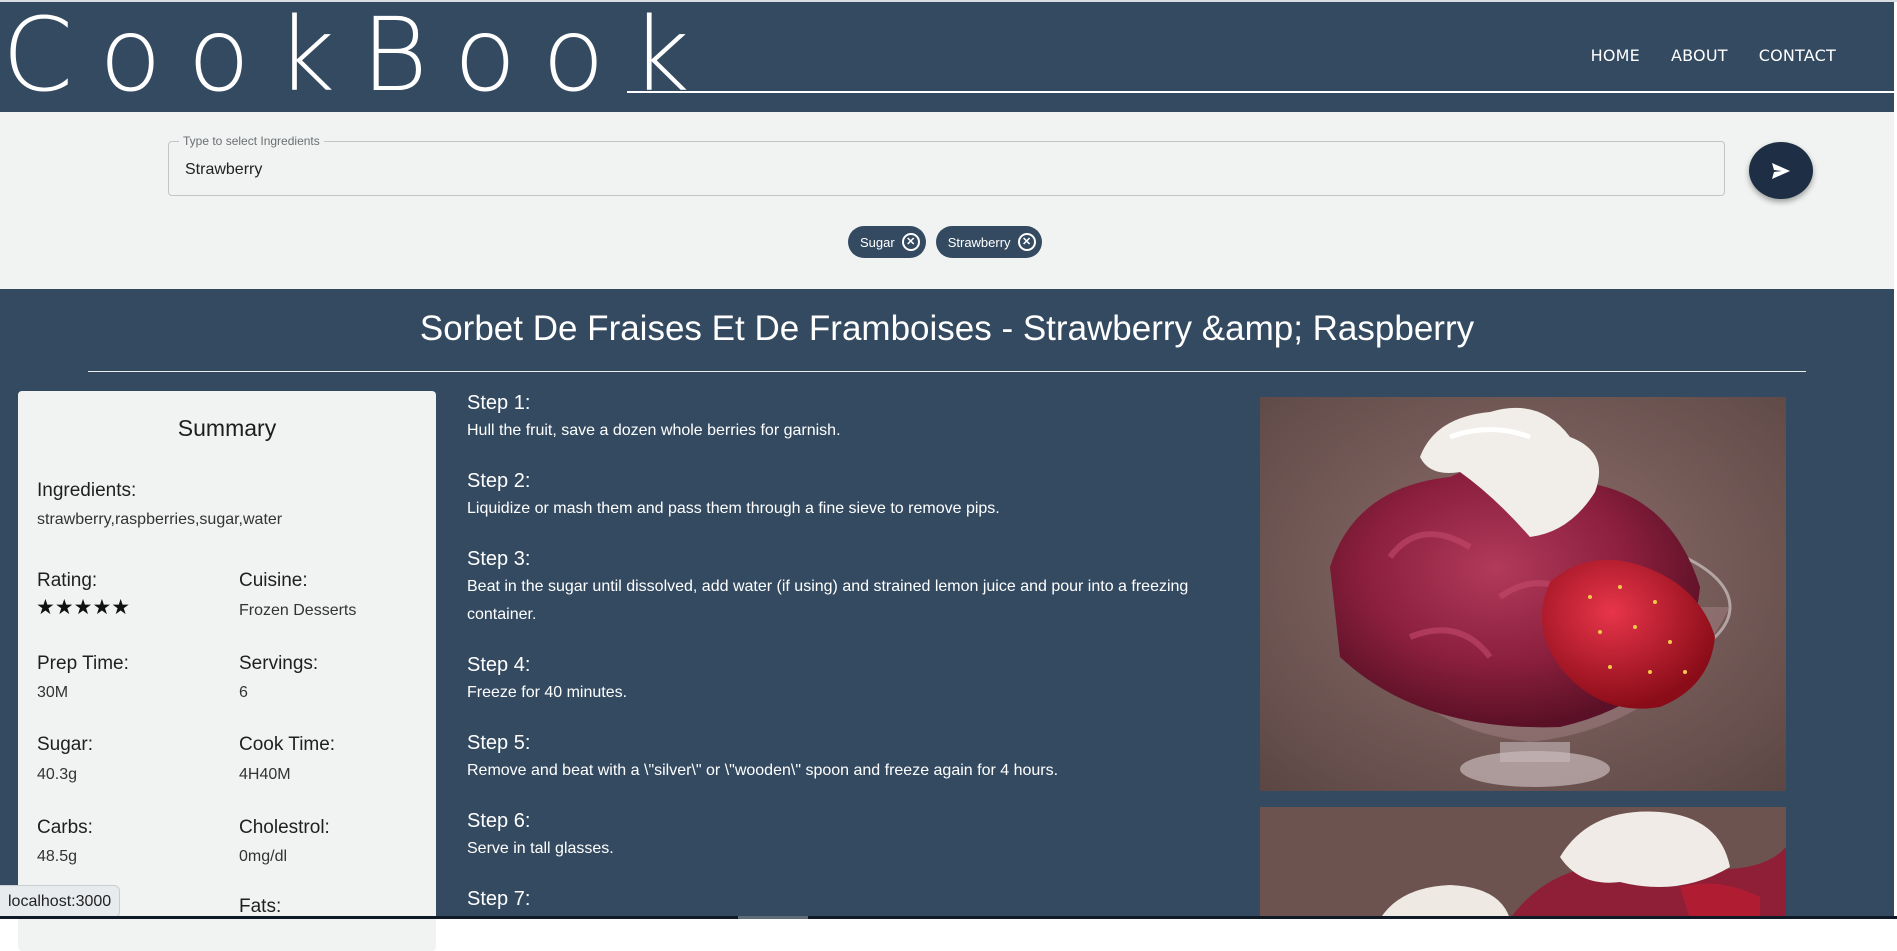 Image resolution: width=1897 pixels, height=951 pixels. I want to click on recipe-photo, so click(1523, 594).